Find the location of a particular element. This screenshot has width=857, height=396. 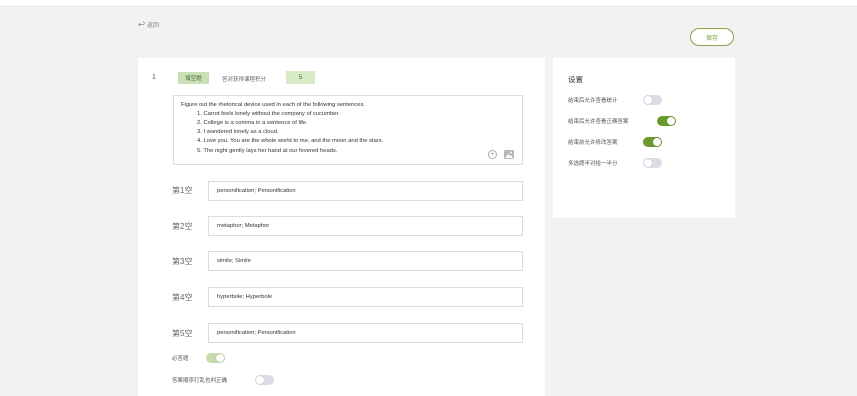

setting-toggle-modify-answer is located at coordinates (652, 142).